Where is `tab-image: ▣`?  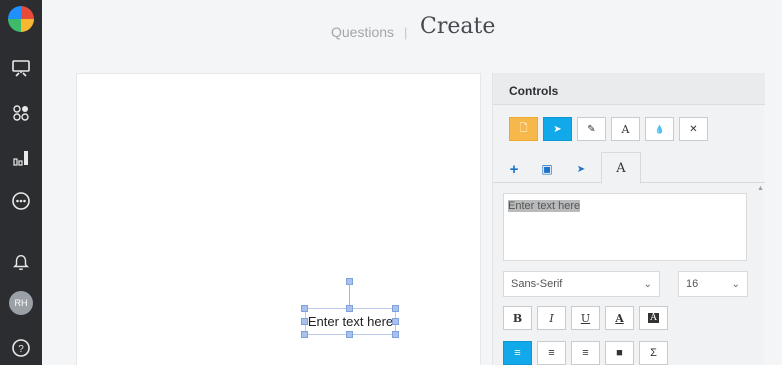
tab-image: ▣ is located at coordinates (547, 169).